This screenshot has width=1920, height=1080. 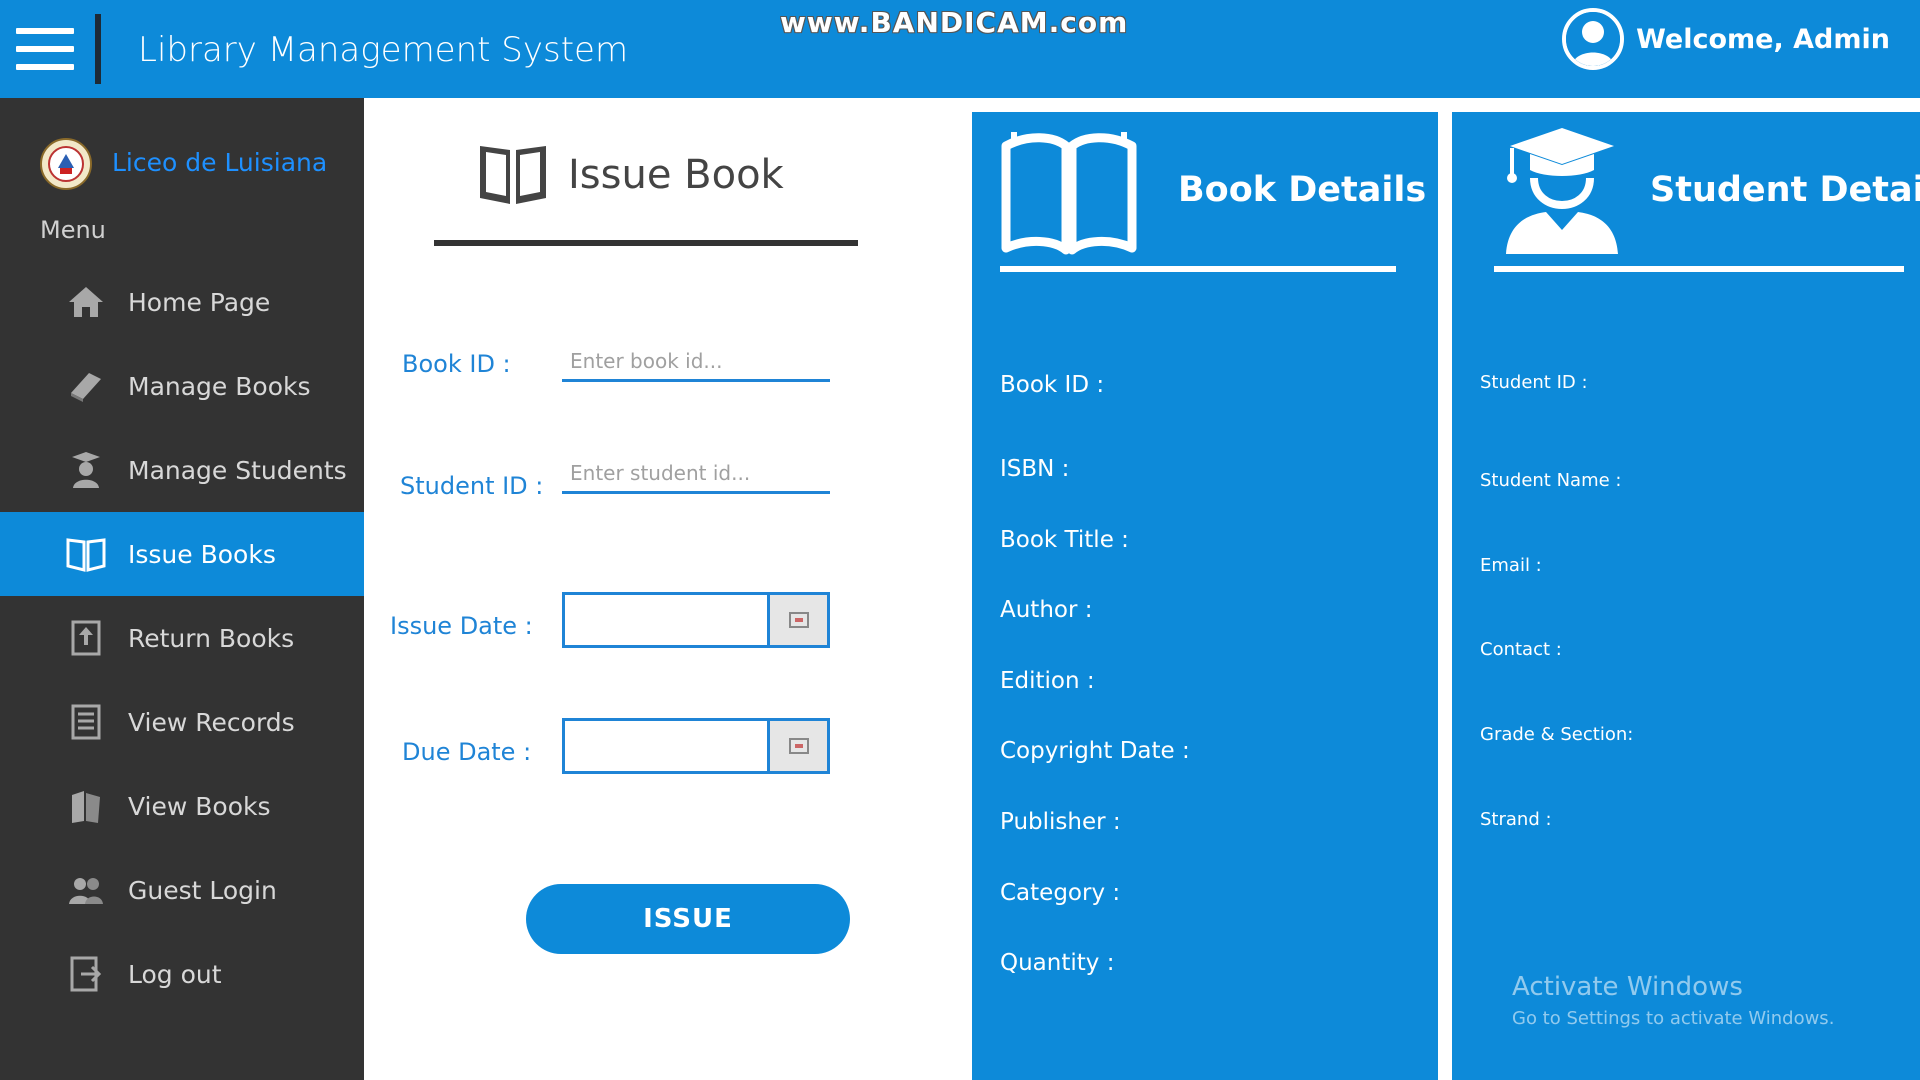 What do you see at coordinates (86, 806) in the screenshot?
I see `books-icon` at bounding box center [86, 806].